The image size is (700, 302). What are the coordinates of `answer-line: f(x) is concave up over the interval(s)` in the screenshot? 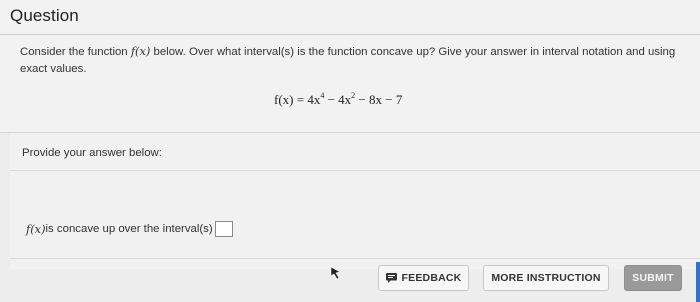 It's located at (129, 229).